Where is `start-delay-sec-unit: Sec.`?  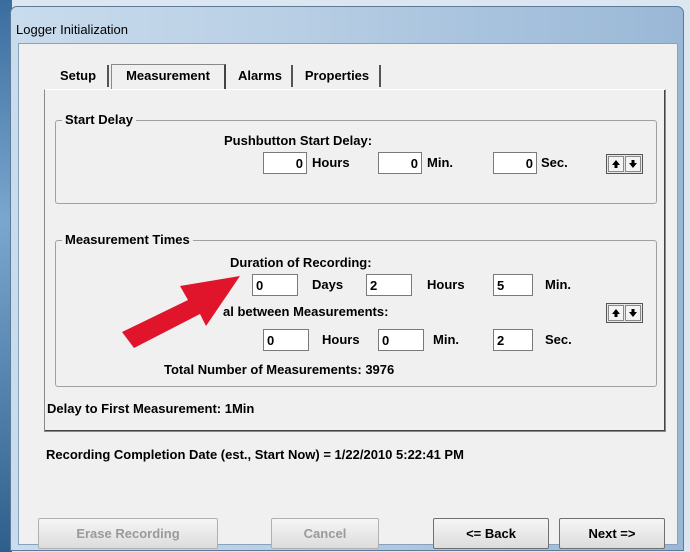
start-delay-sec-unit: Sec. is located at coordinates (554, 162).